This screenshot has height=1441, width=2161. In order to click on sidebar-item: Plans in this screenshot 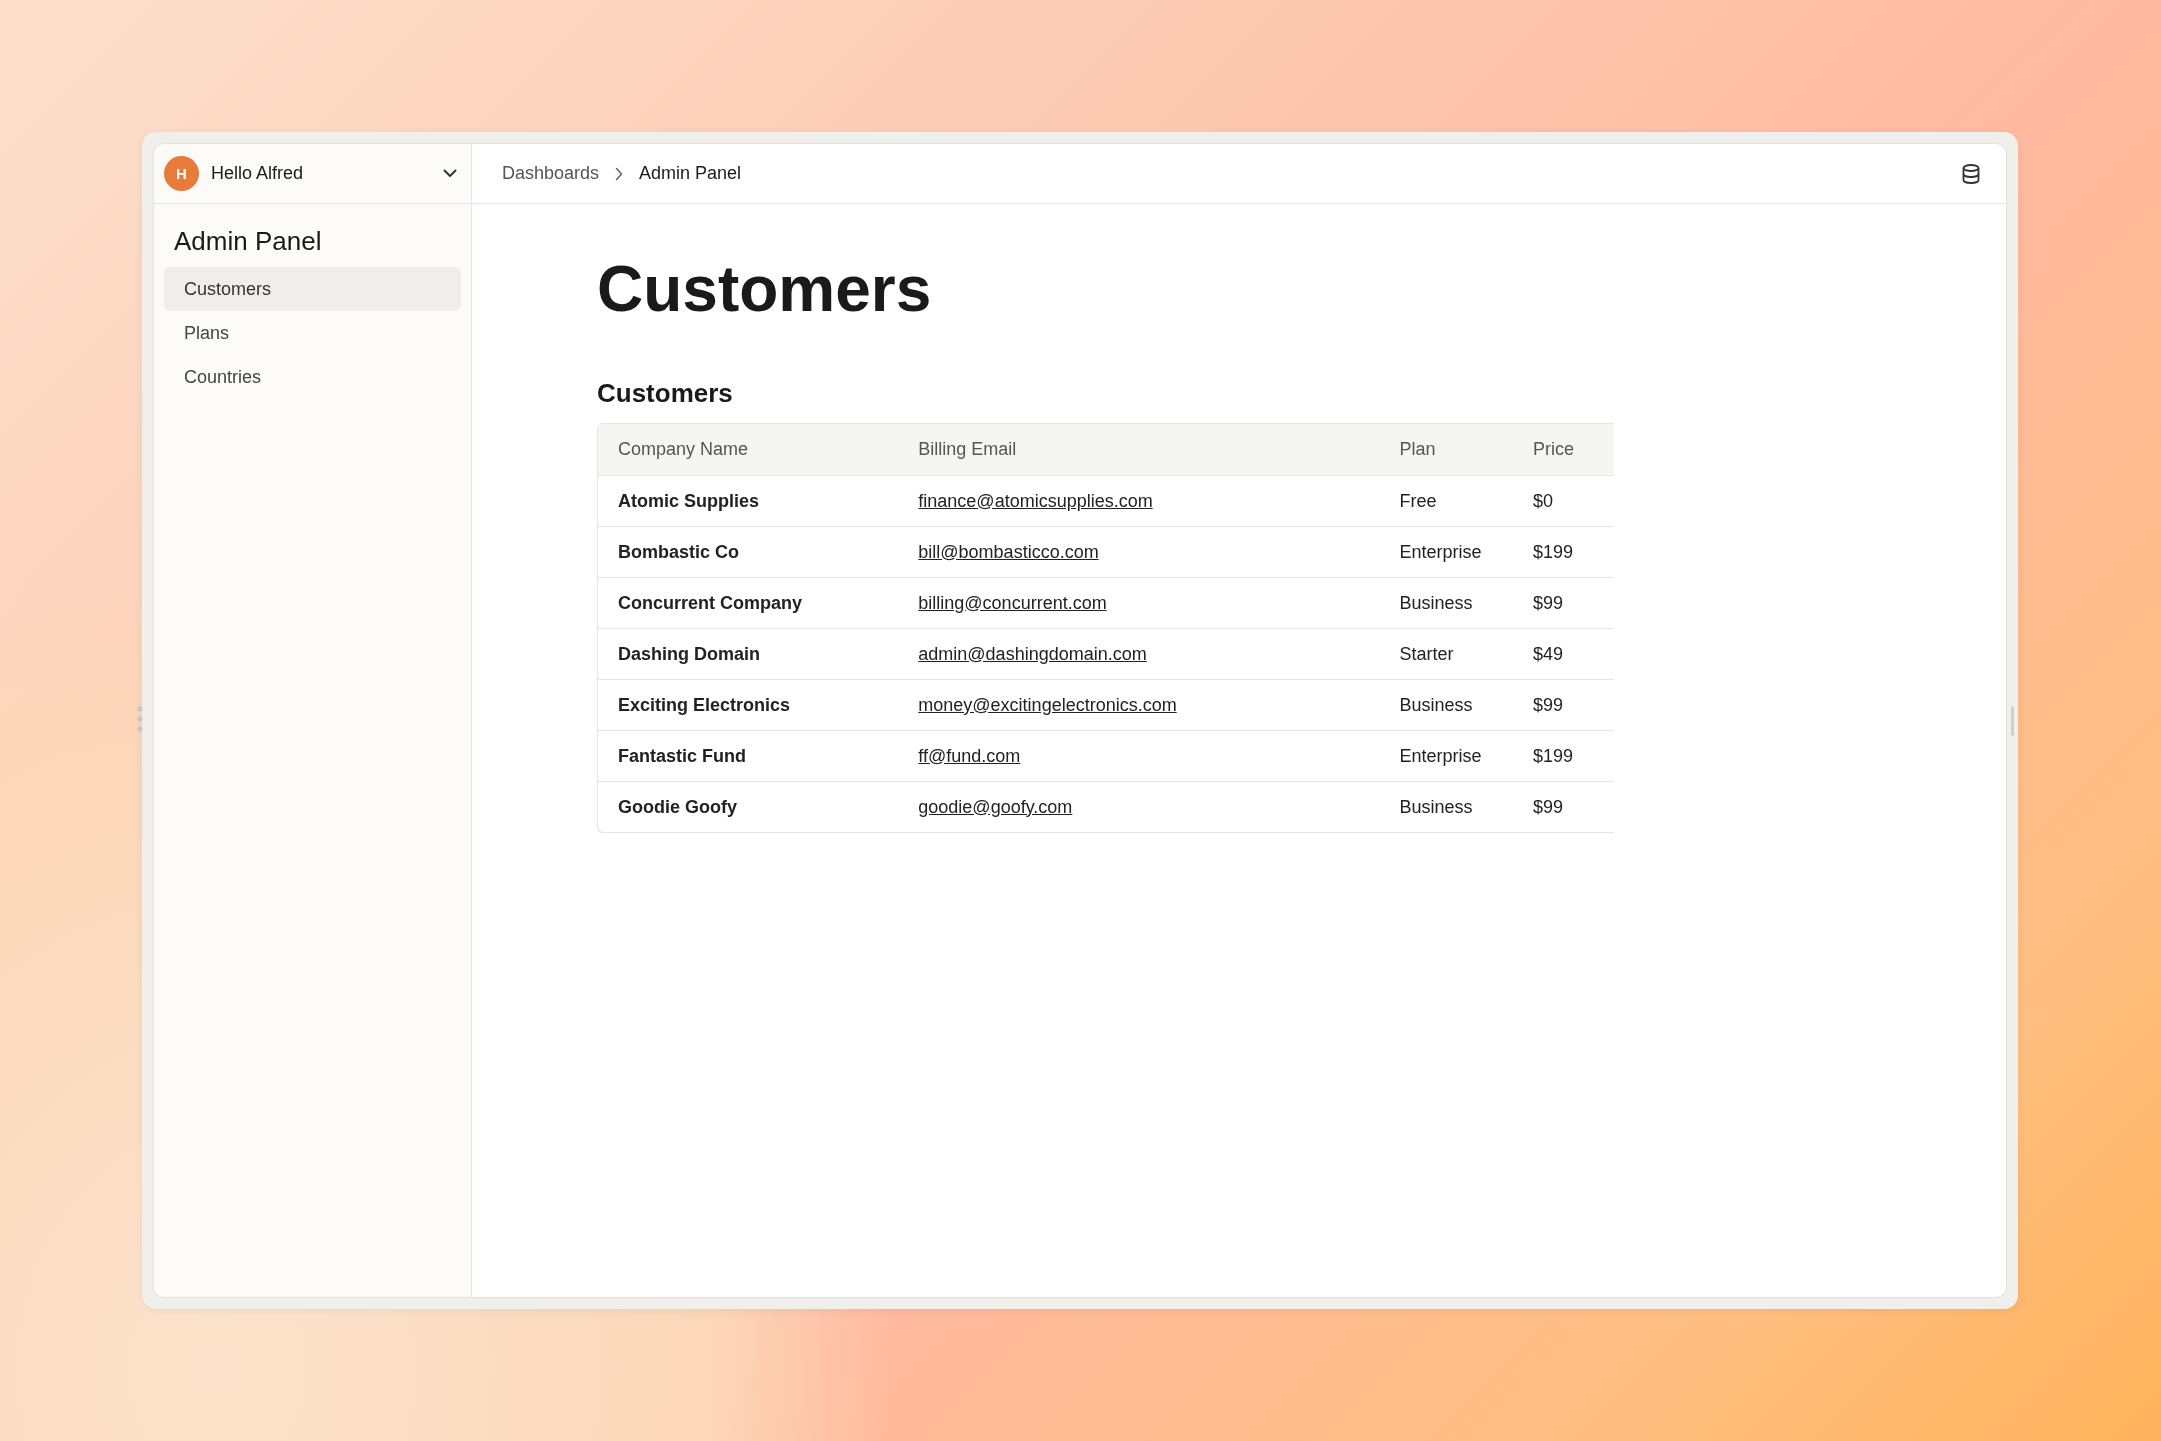, I will do `click(312, 333)`.